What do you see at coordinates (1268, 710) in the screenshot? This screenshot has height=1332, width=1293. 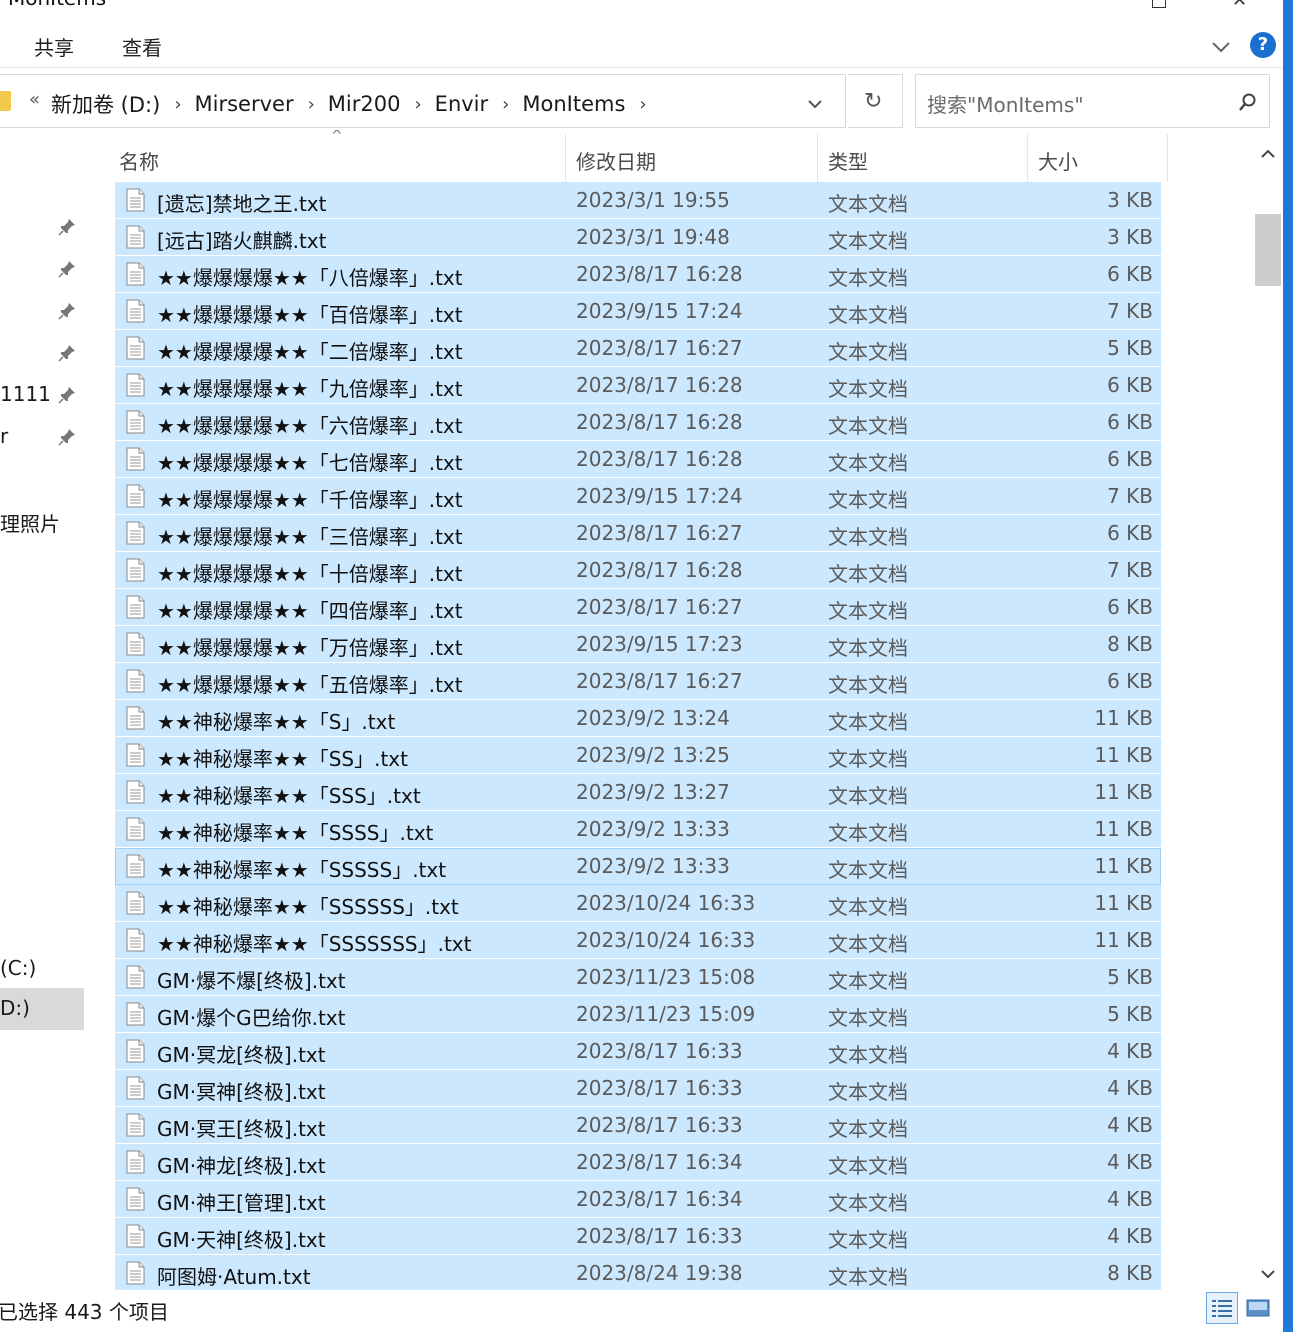 I see `vertical-scrollbar` at bounding box center [1268, 710].